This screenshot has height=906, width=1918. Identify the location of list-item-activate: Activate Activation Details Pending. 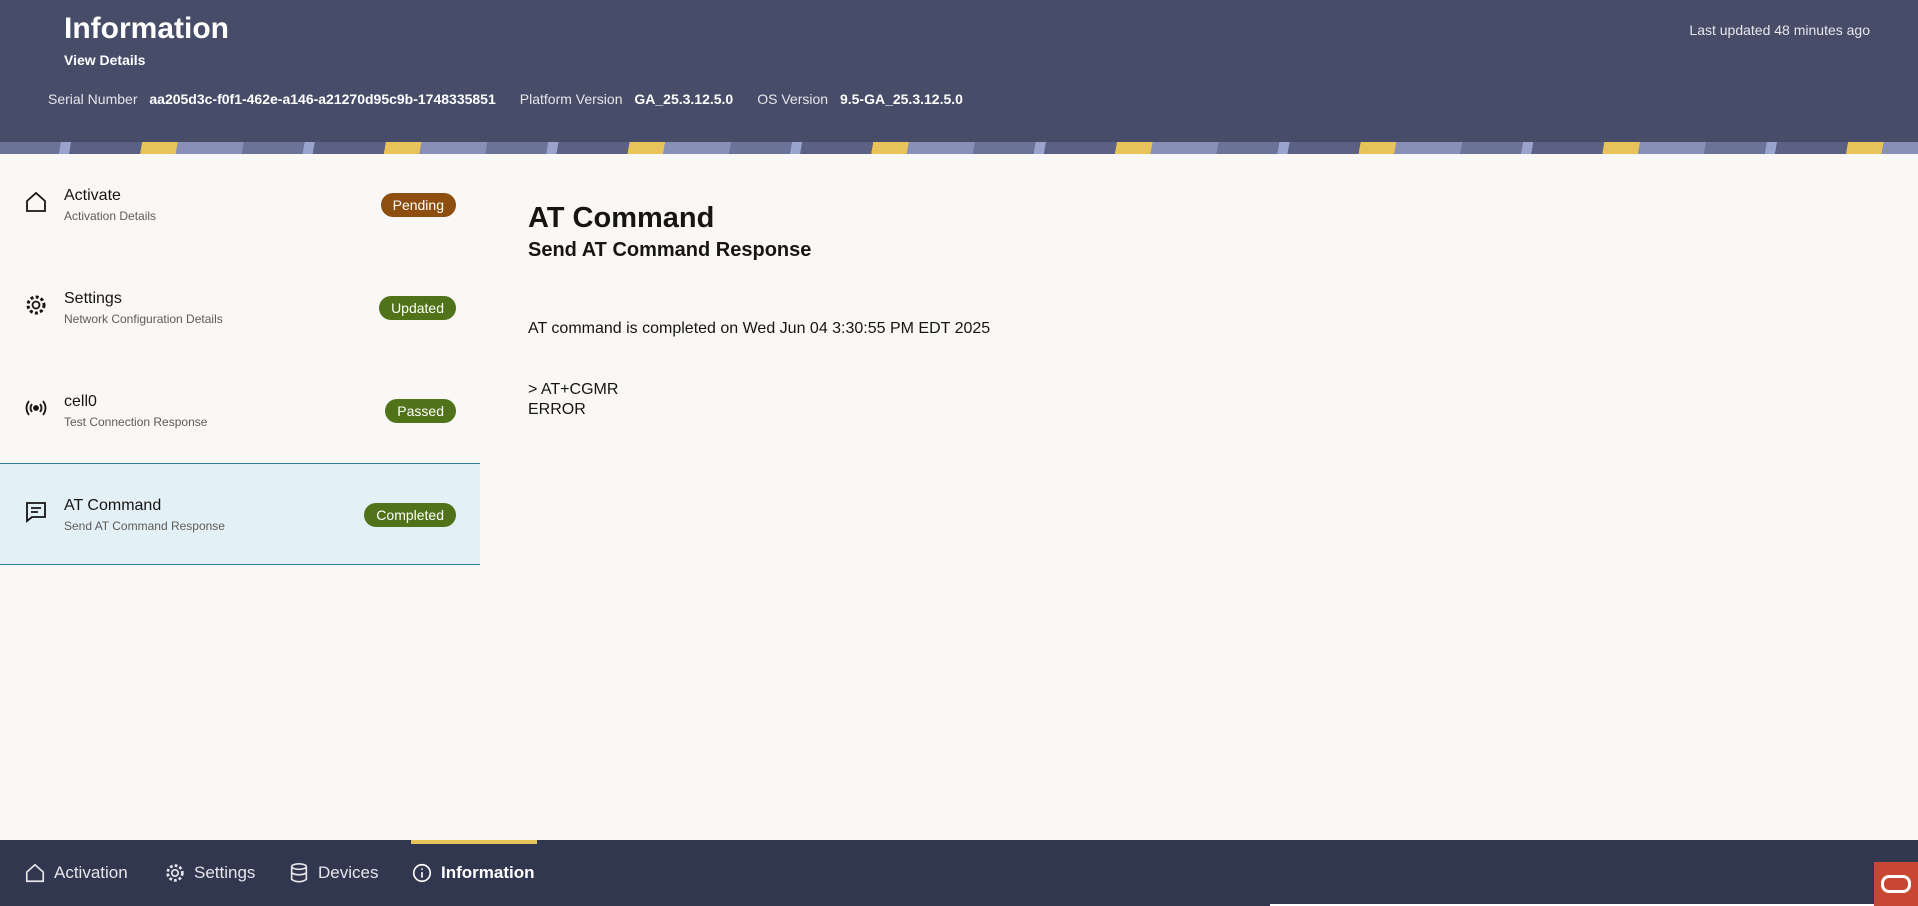
(240, 205).